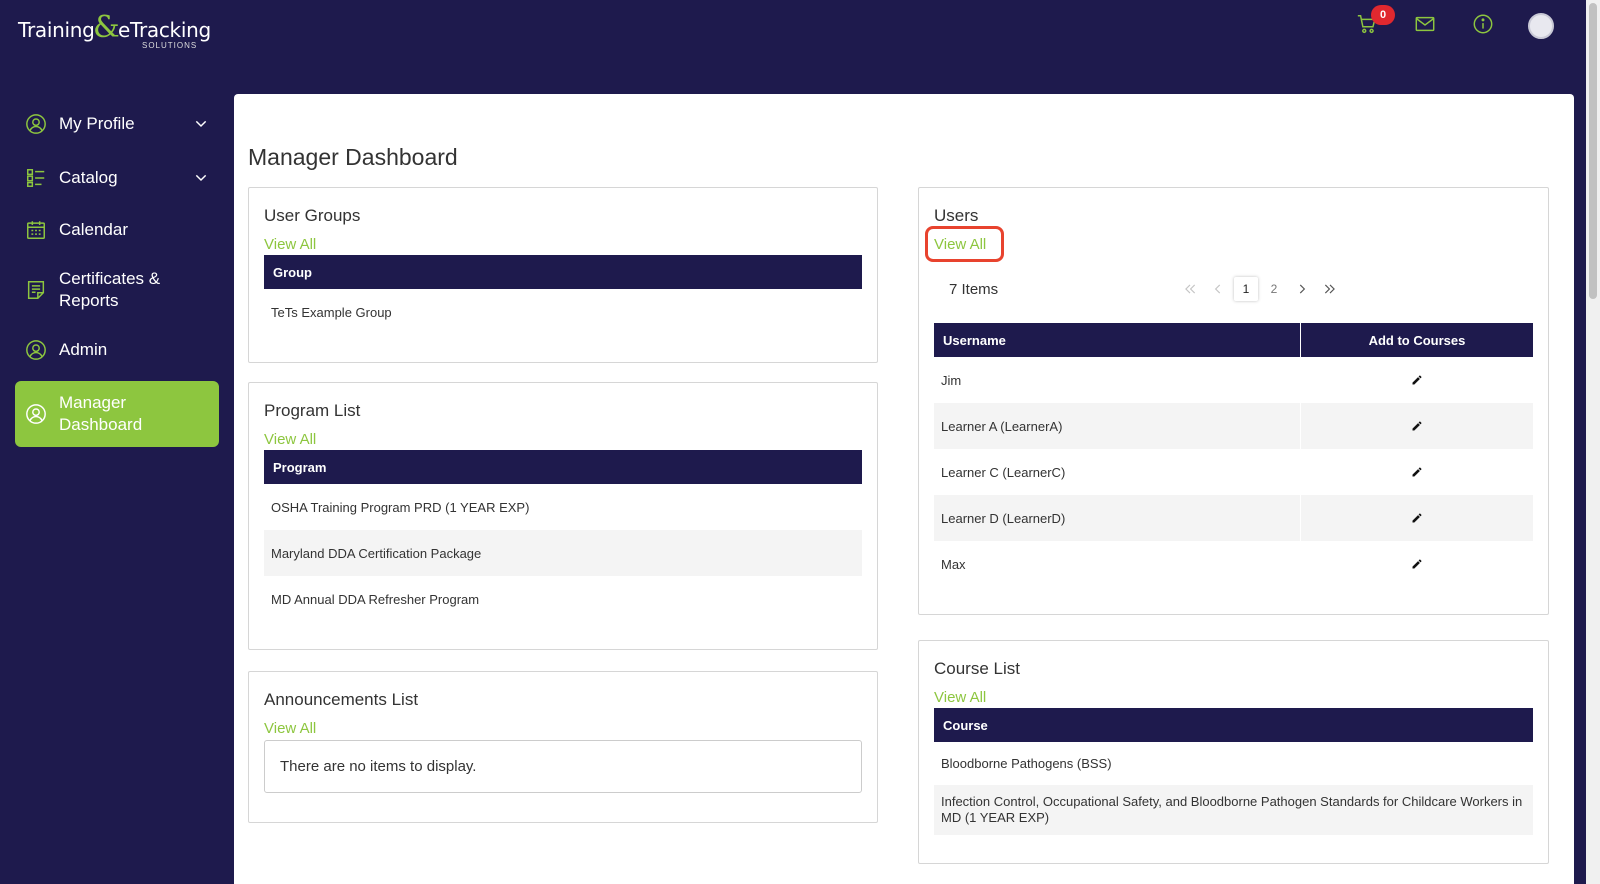 This screenshot has width=1600, height=884. I want to click on logo-ampersand: &, so click(106, 27).